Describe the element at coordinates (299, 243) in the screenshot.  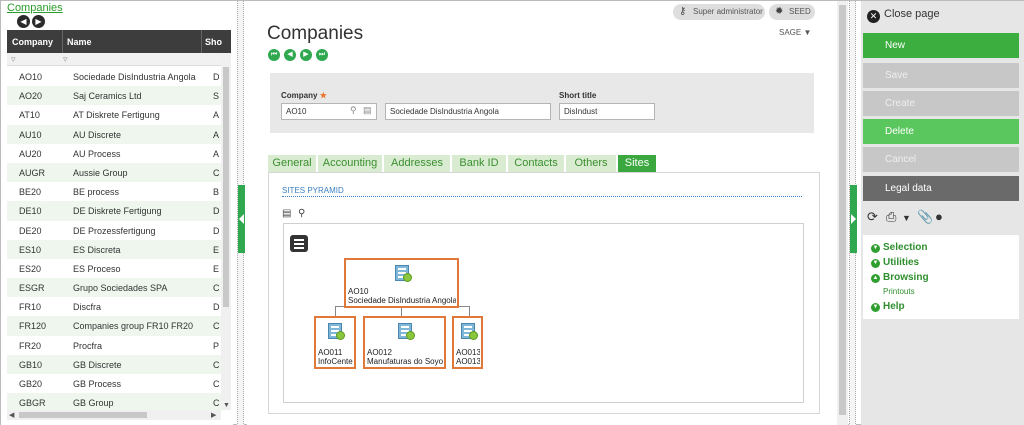
I see `menu-icon` at that location.